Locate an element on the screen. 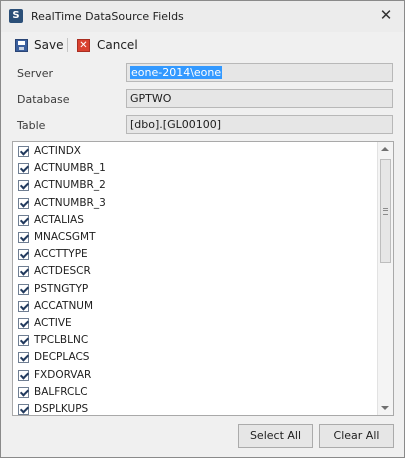 The image size is (405, 458). cancel-button: ✕ Cancel is located at coordinates (107, 45).